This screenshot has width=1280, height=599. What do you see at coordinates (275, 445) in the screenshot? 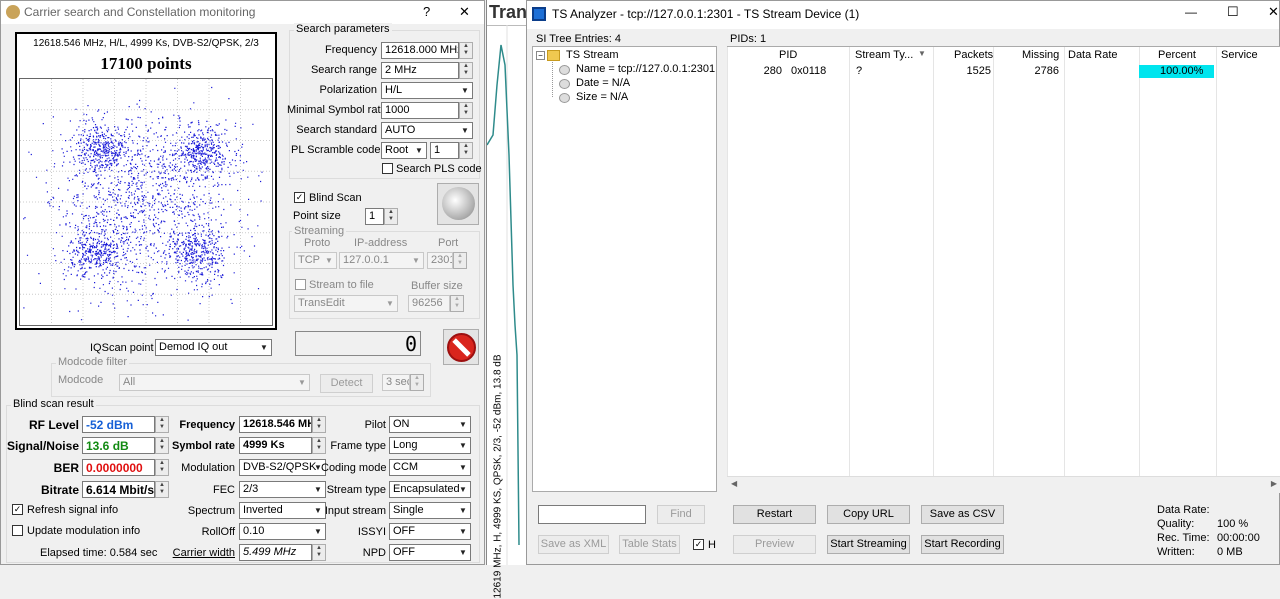
I see `symbol-rate-value: 4999 Ks` at bounding box center [275, 445].